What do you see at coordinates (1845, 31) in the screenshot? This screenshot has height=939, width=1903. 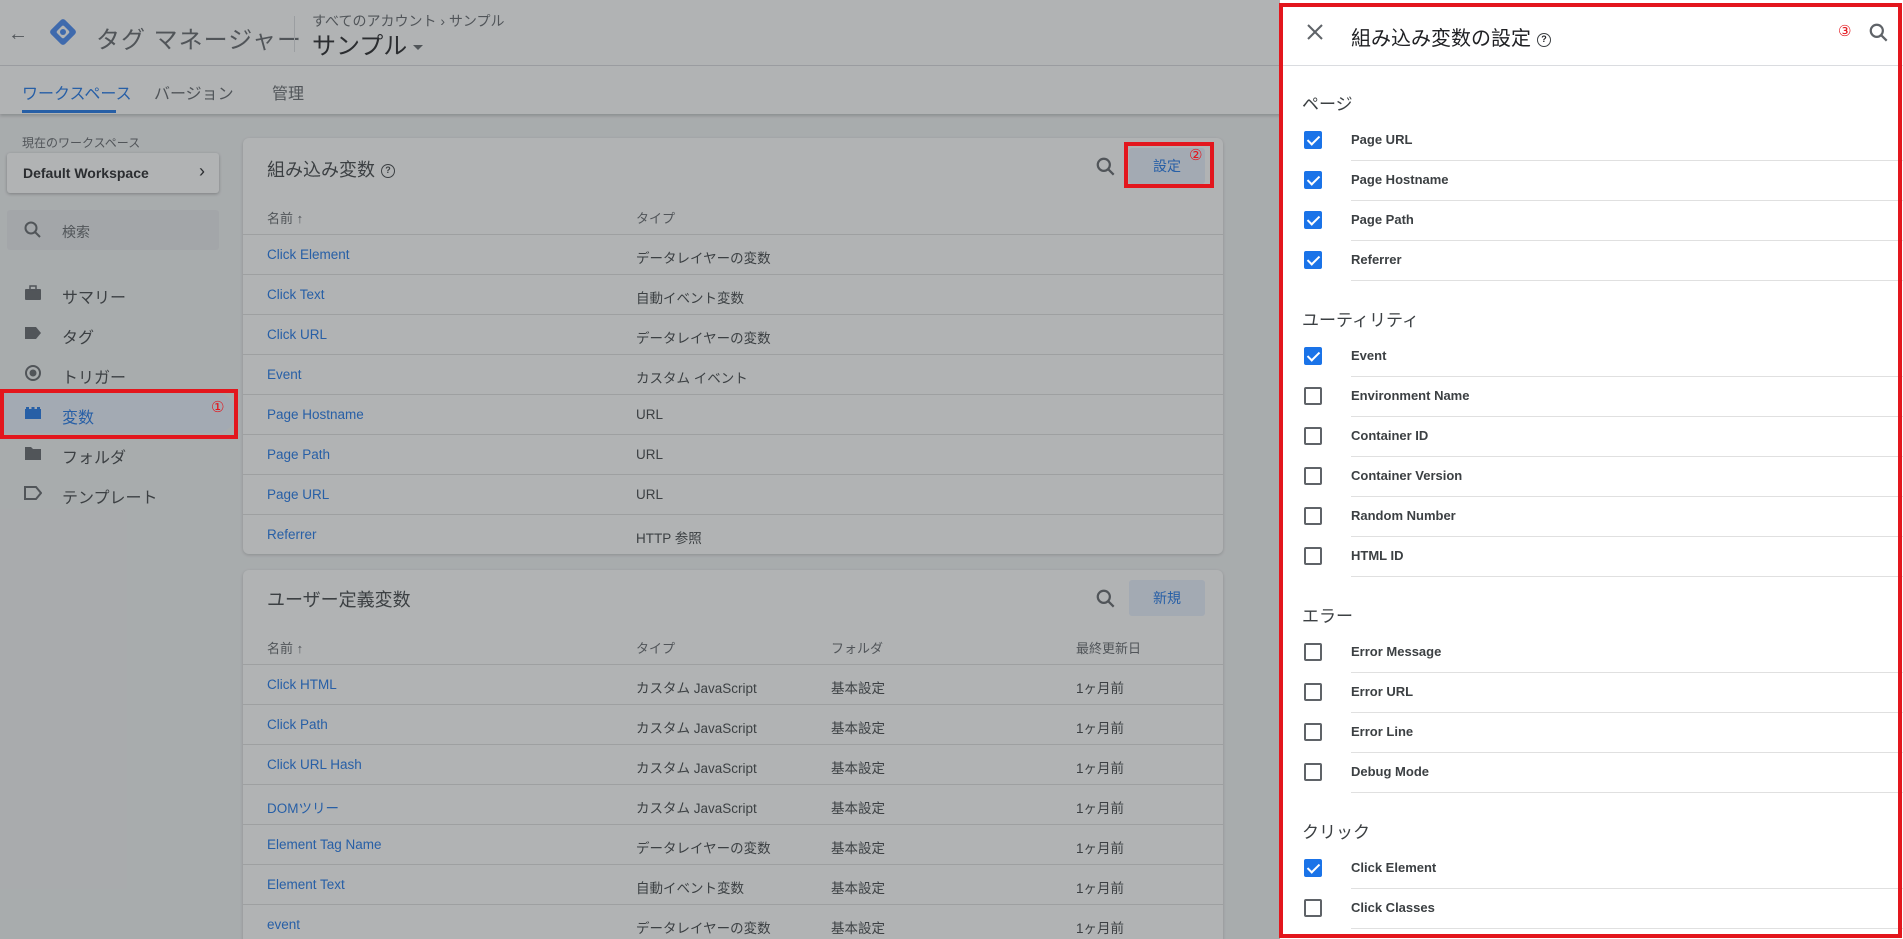 I see `annotation-number-3: ③` at bounding box center [1845, 31].